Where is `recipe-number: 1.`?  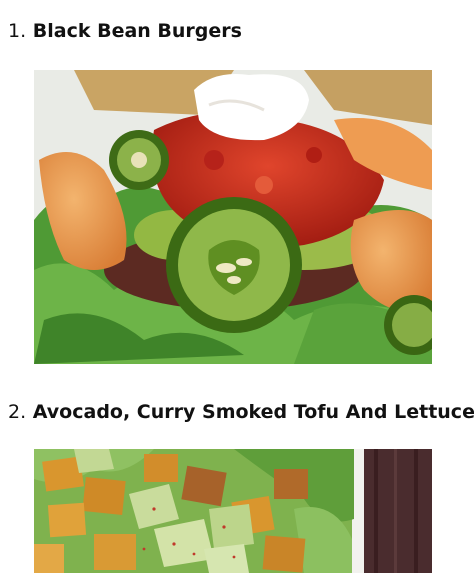 recipe-number: 1. is located at coordinates (17, 31).